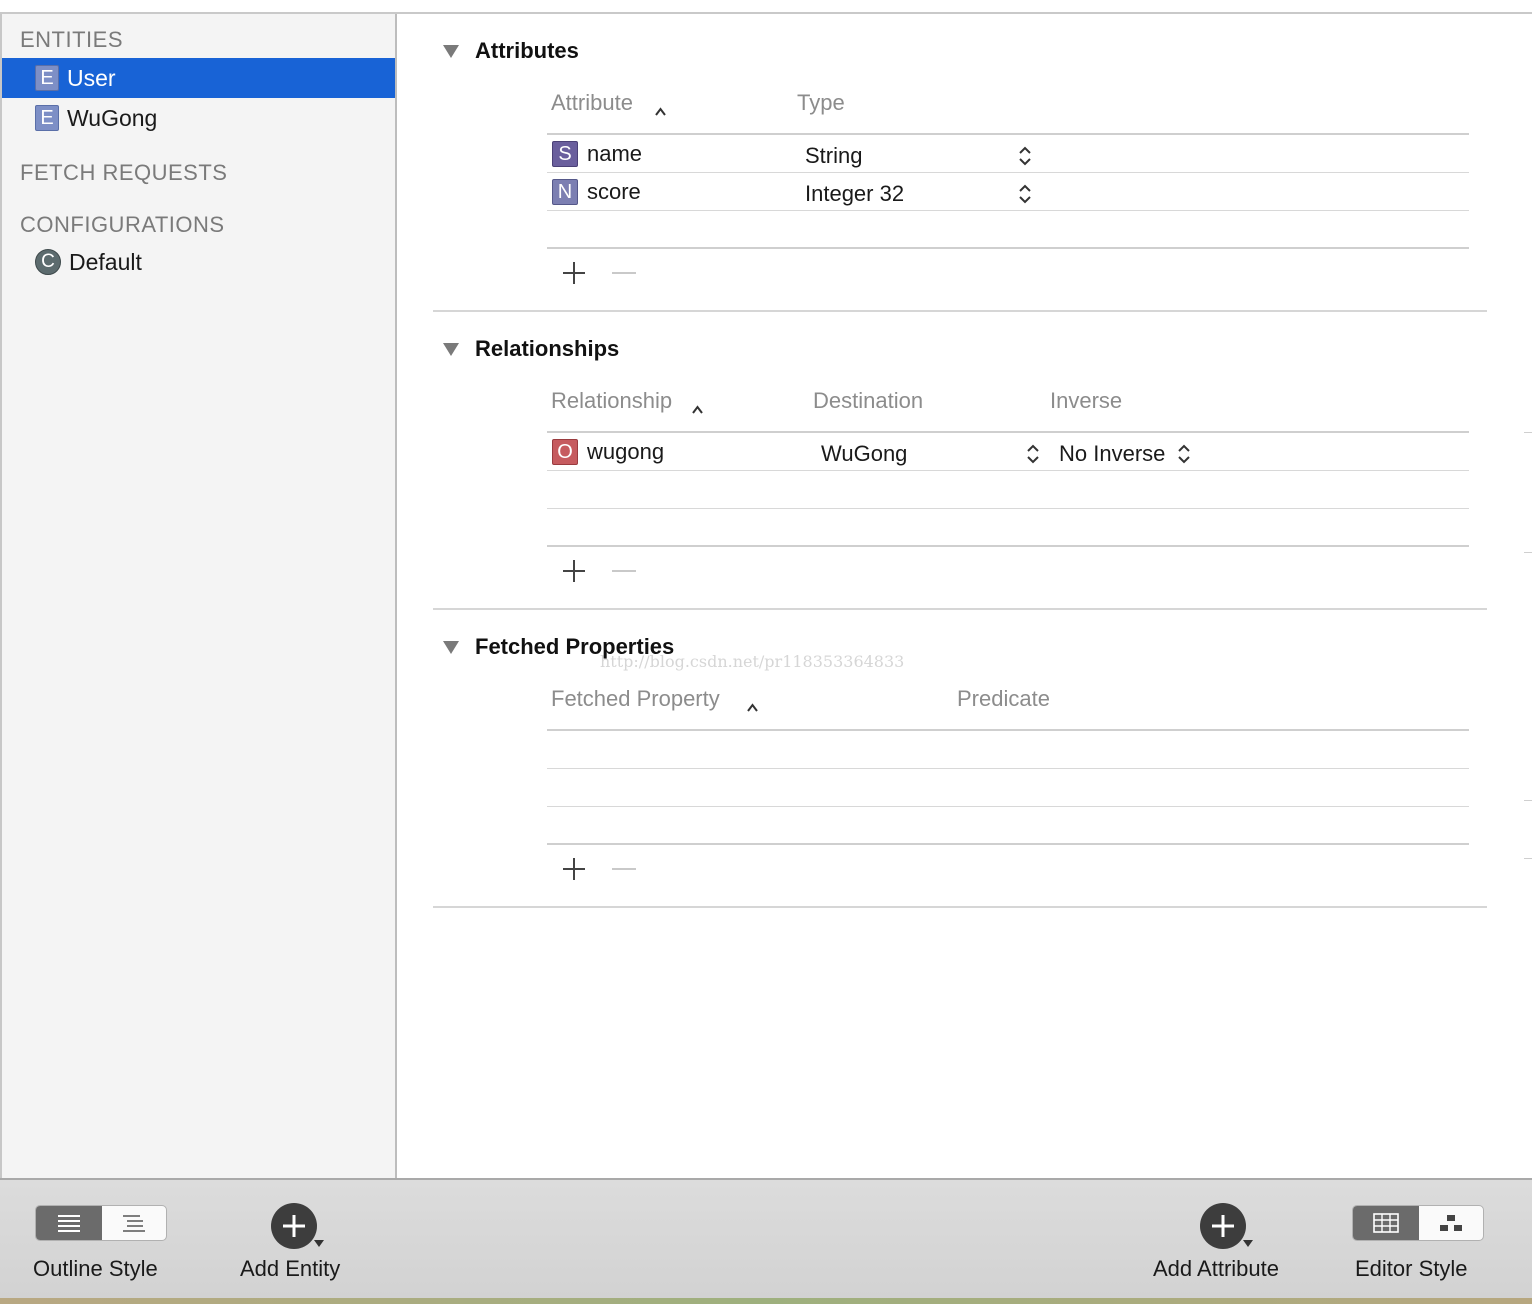 The width and height of the screenshot is (1532, 1304). I want to click on attributes-title: Attributes, so click(527, 50).